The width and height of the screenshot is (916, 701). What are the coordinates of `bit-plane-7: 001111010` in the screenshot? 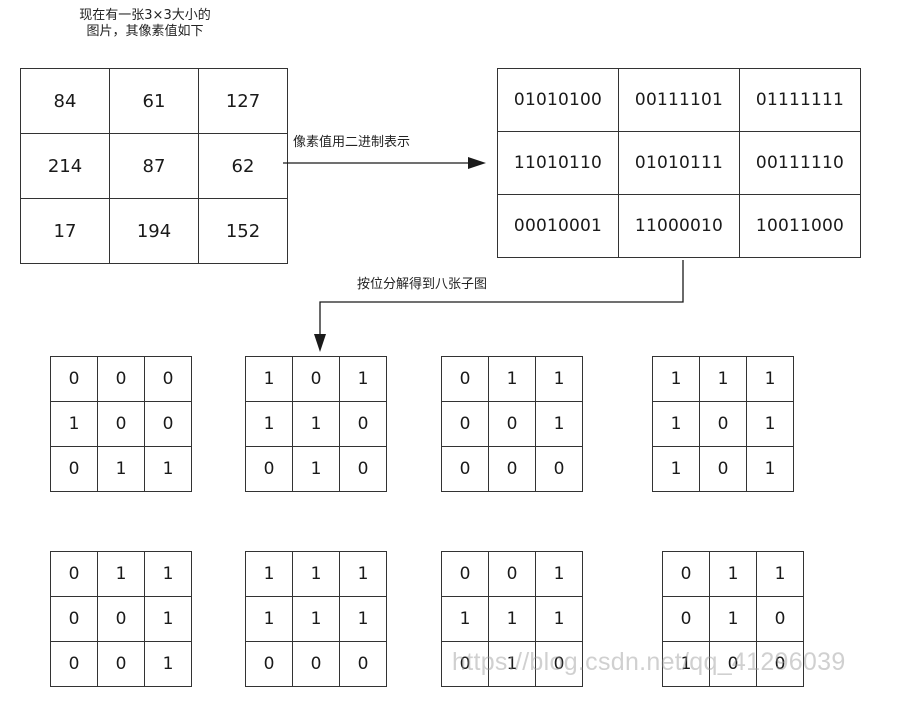 It's located at (512, 619).